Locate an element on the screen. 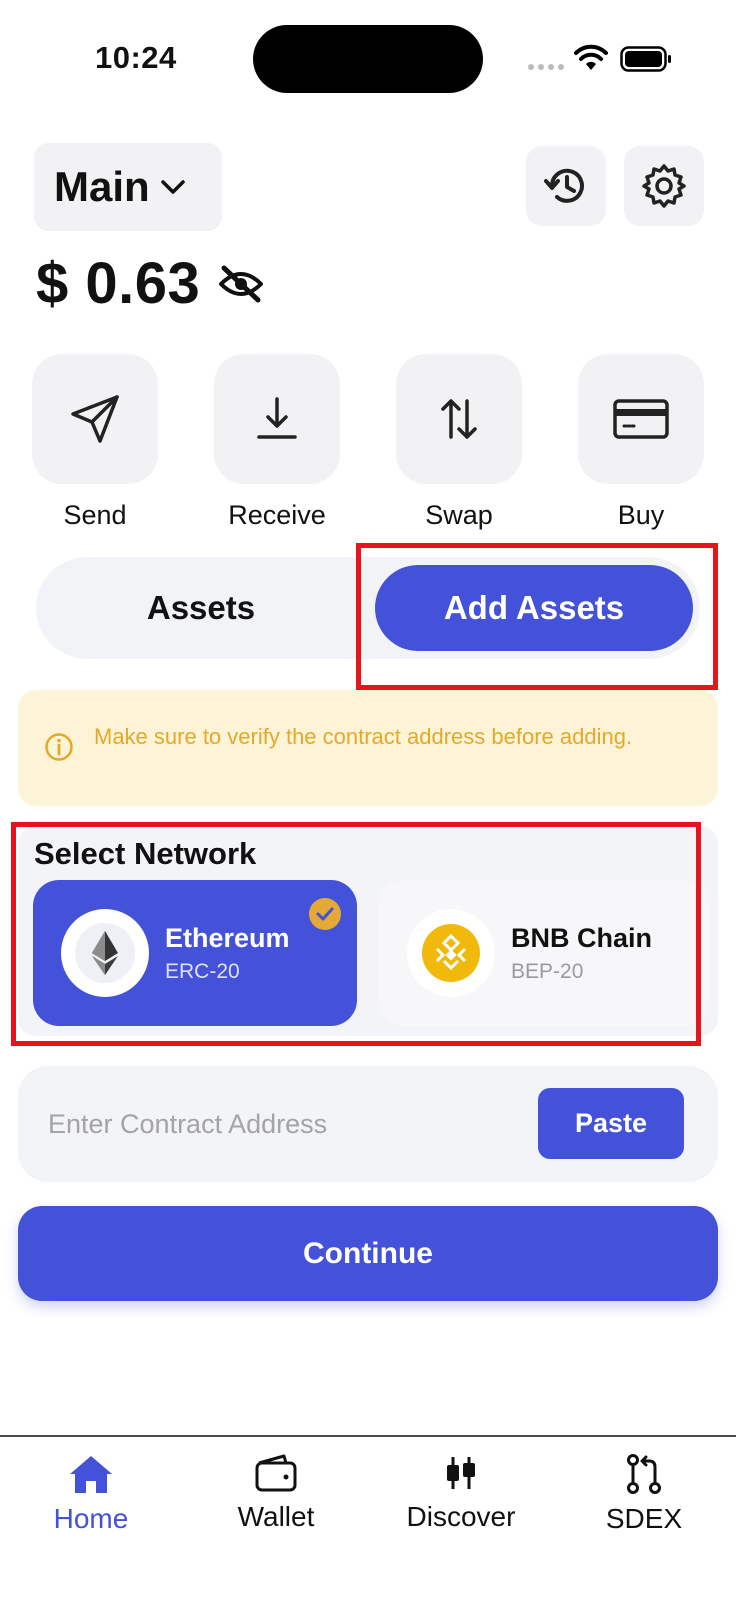 This screenshot has height=1600, width=736. info-icon is located at coordinates (59, 747).